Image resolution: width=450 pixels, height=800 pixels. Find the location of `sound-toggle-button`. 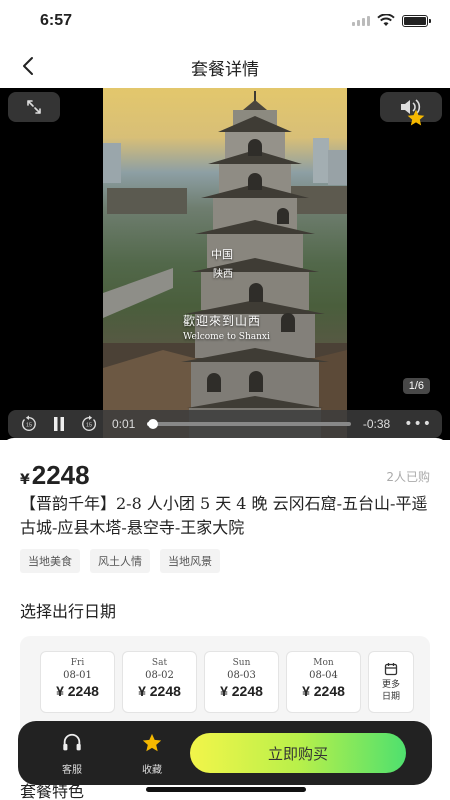

sound-toggle-button is located at coordinates (411, 109).